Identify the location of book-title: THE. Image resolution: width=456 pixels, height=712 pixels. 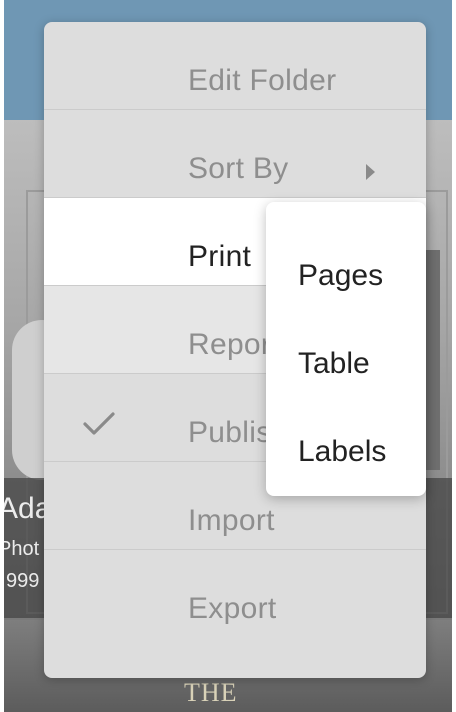
(211, 692).